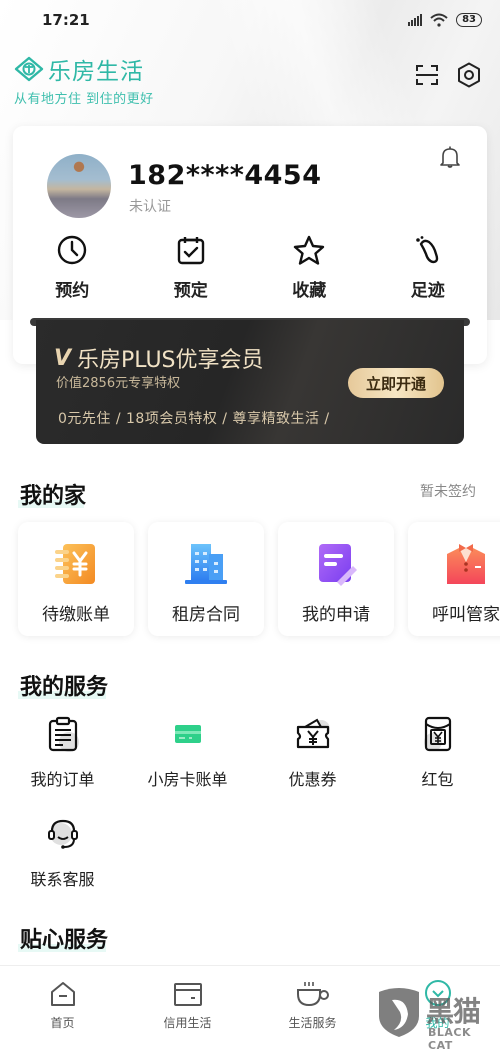 This screenshot has width=500, height=1052. Describe the element at coordinates (62, 994) in the screenshot. I see `home-icon` at that location.